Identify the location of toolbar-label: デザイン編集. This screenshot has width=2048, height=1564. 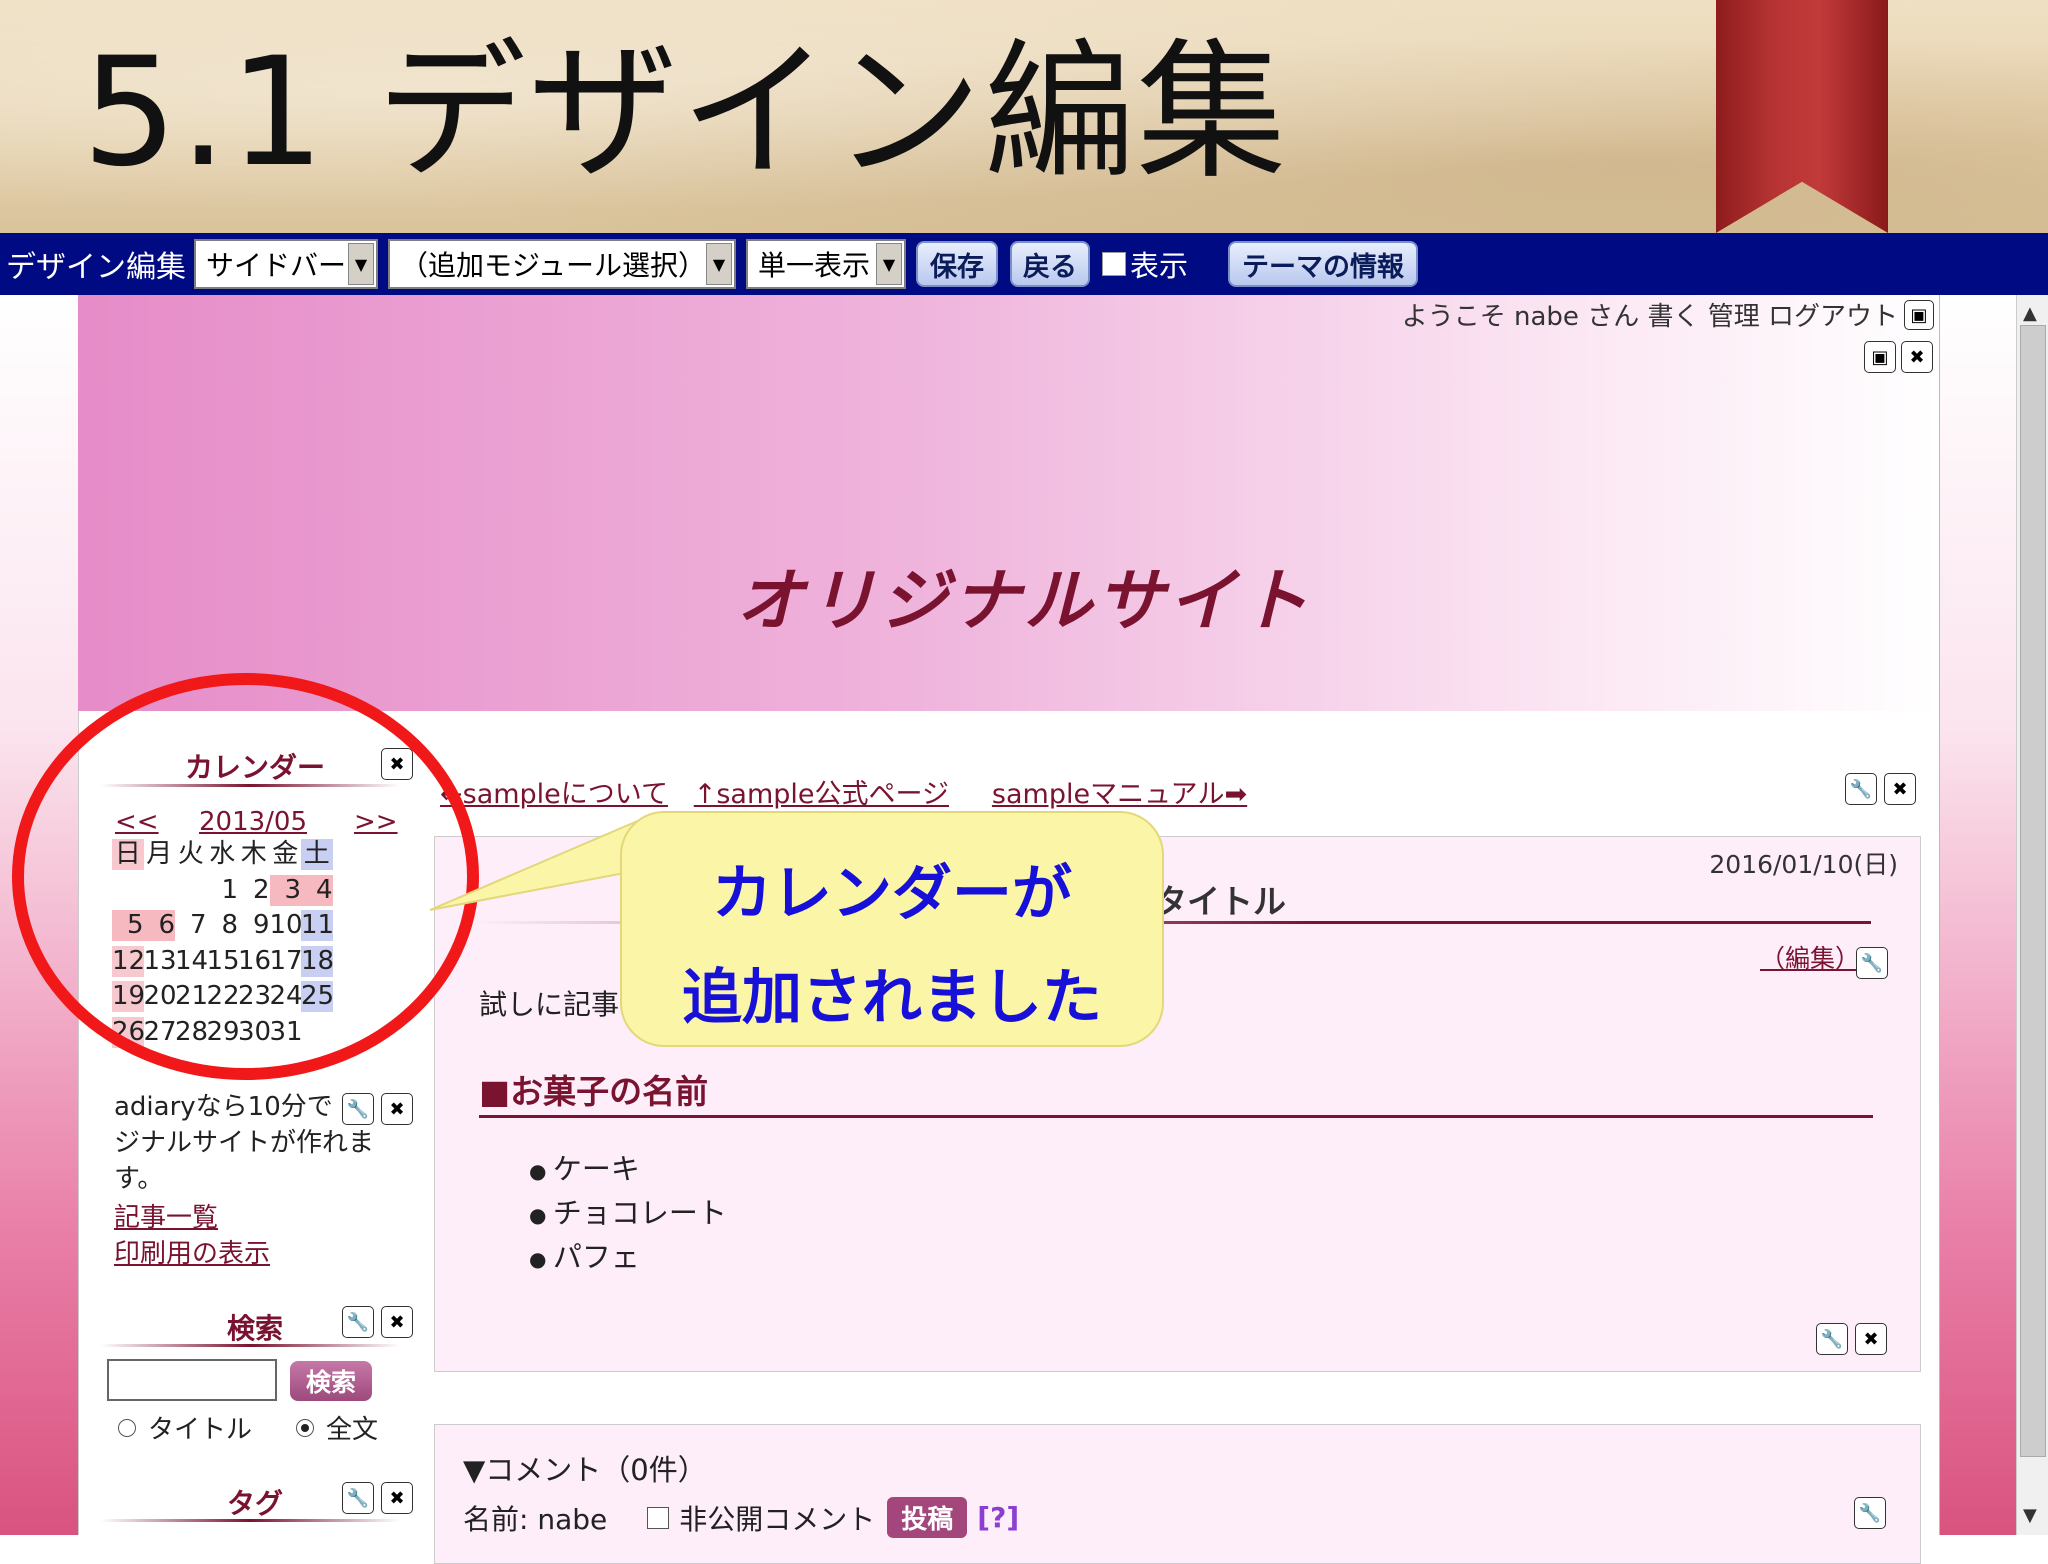
(96, 267).